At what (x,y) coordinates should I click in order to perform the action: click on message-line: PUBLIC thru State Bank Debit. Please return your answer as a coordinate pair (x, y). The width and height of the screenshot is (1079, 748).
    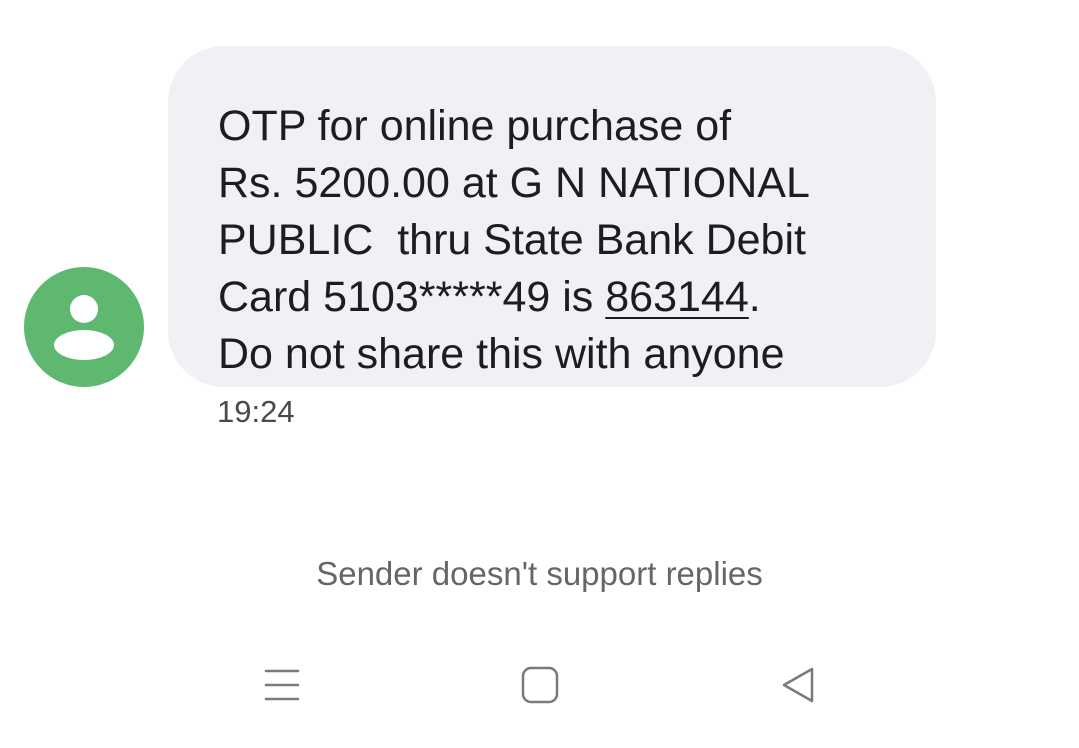
    Looking at the image, I should click on (512, 240).